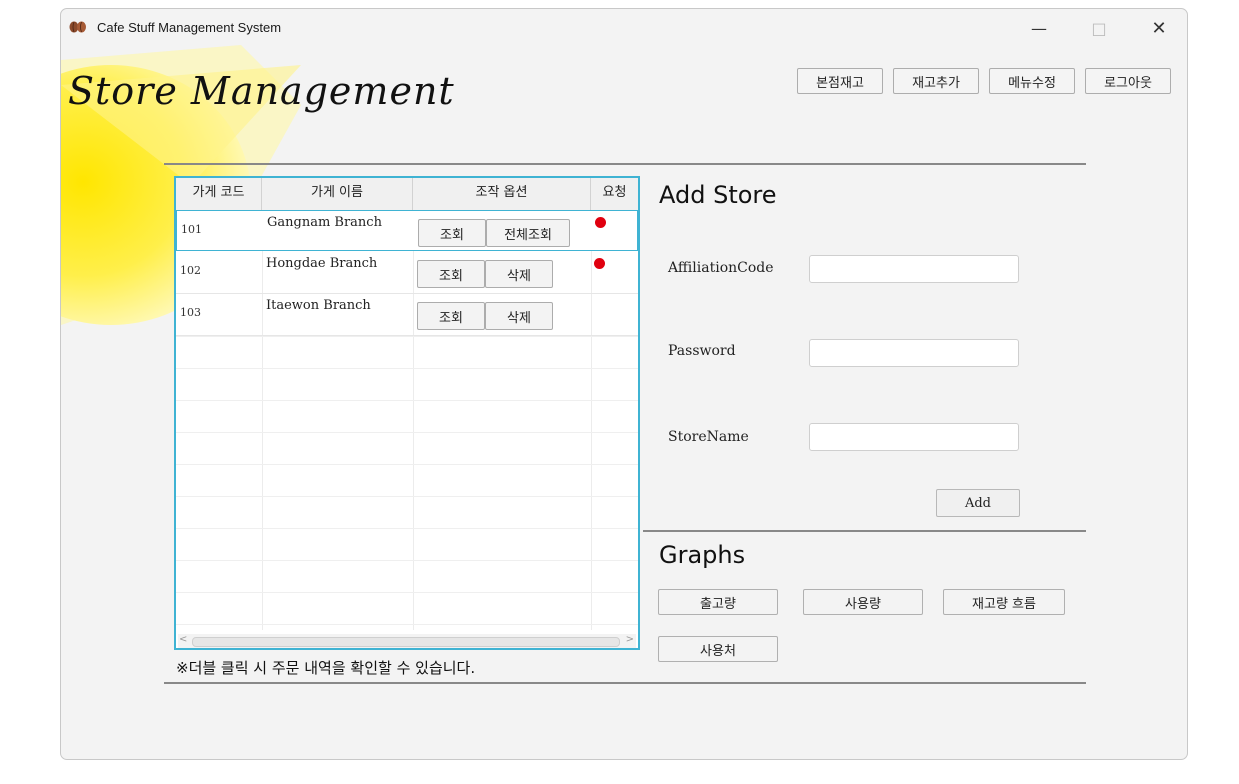 Image resolution: width=1239 pixels, height=784 pixels. Describe the element at coordinates (625, 683) in the screenshot. I see `divider-bottom` at that location.